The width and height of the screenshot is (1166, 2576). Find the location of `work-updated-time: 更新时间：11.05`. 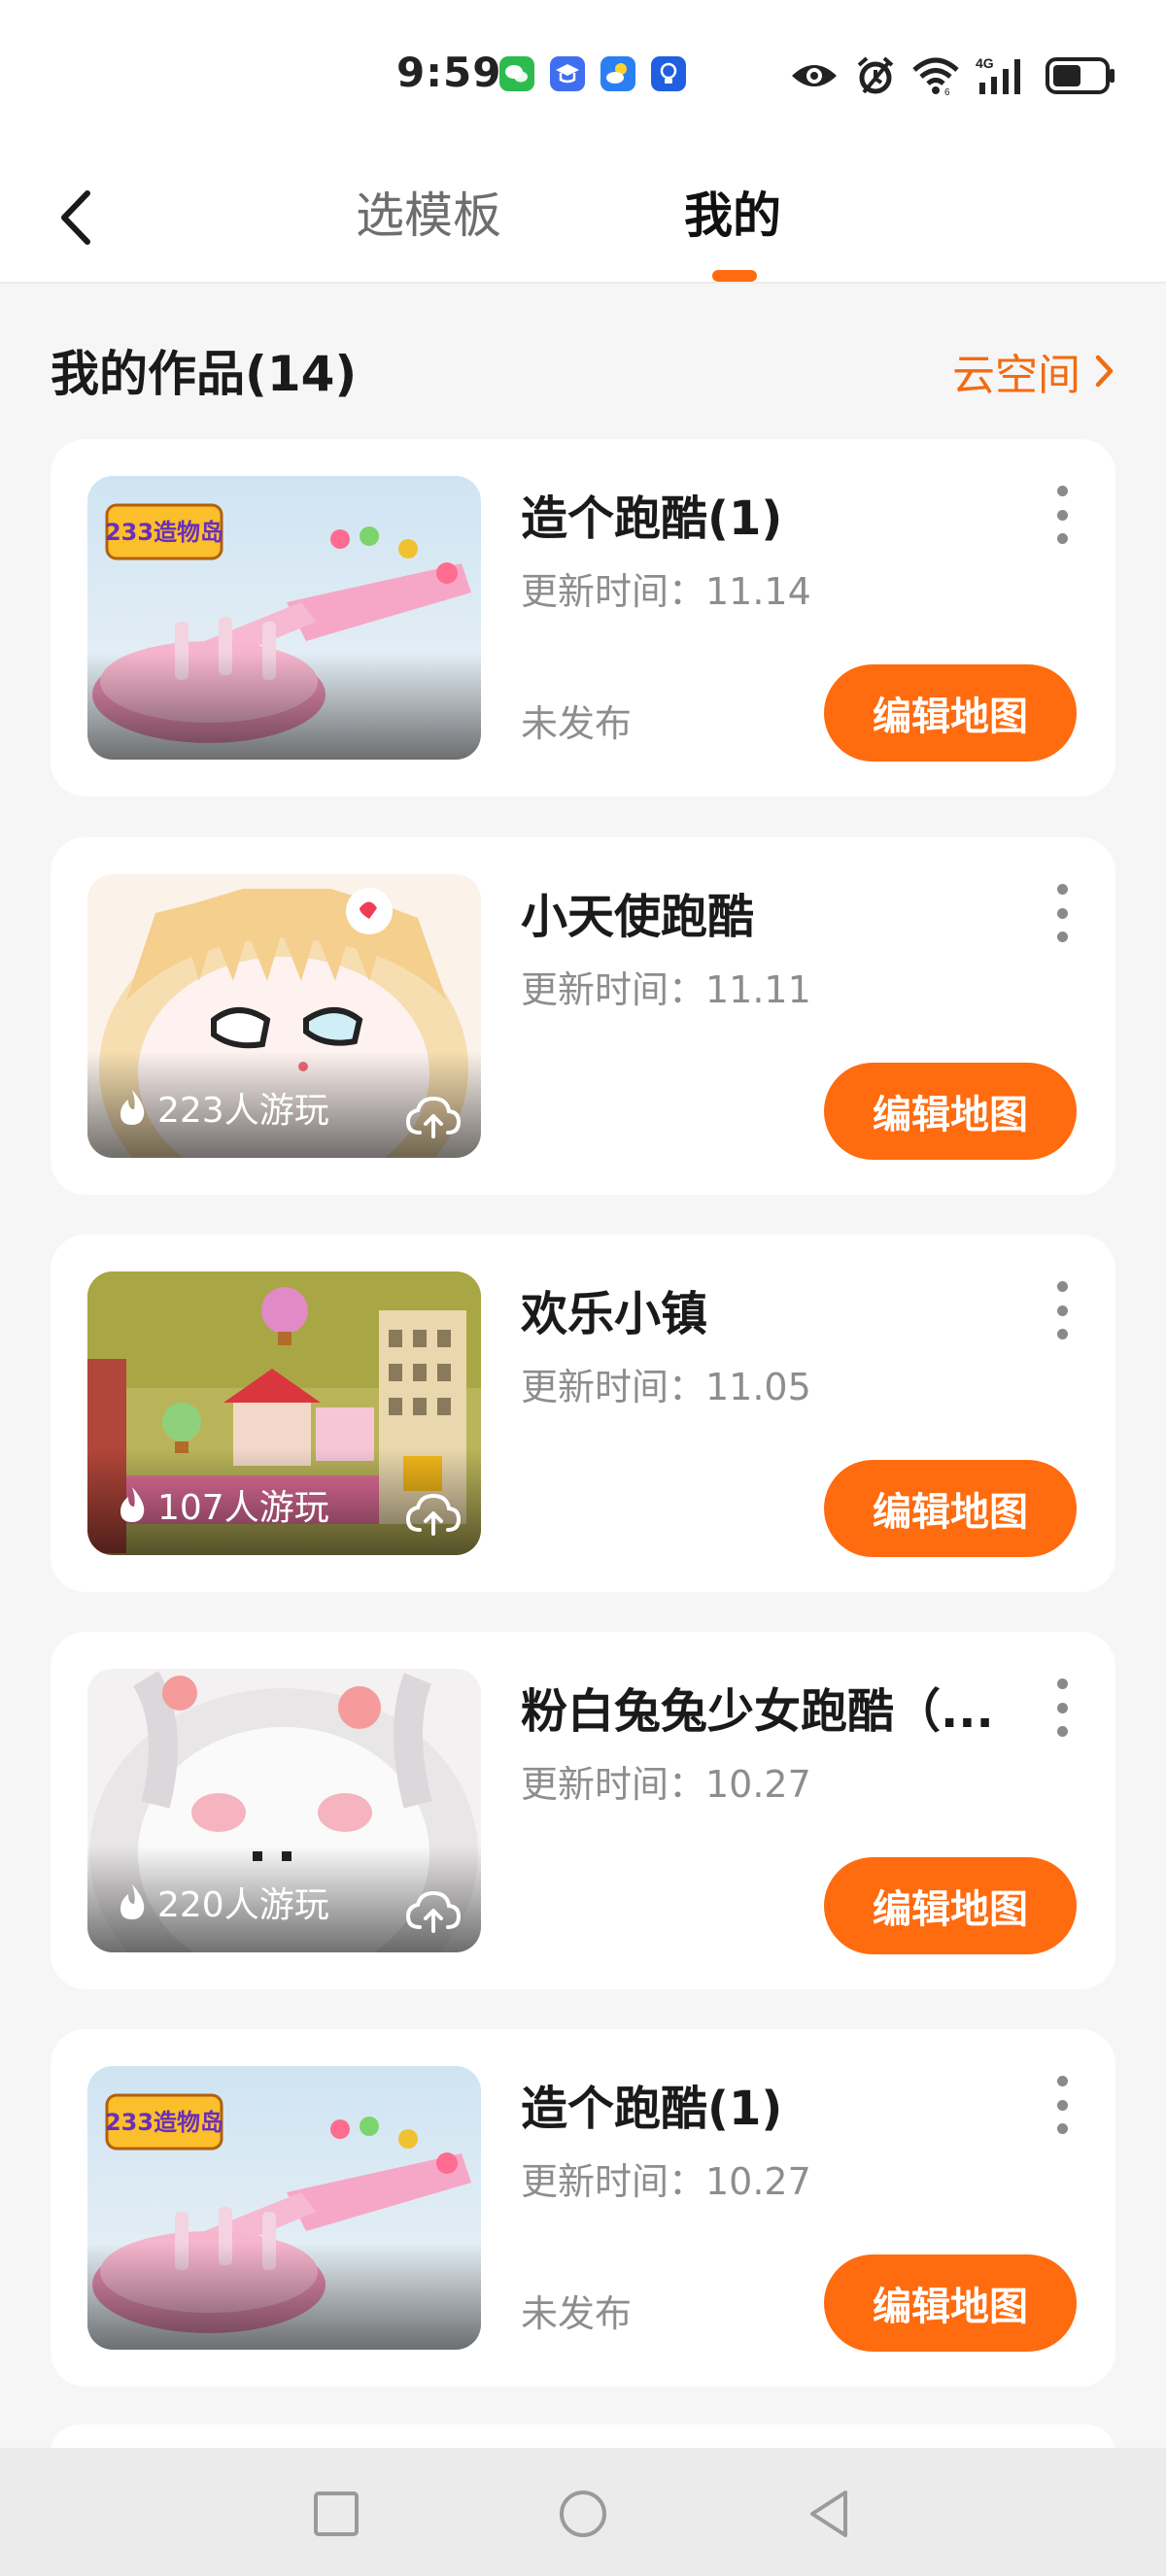

work-updated-time: 更新时间：11.05 is located at coordinates (666, 1387).